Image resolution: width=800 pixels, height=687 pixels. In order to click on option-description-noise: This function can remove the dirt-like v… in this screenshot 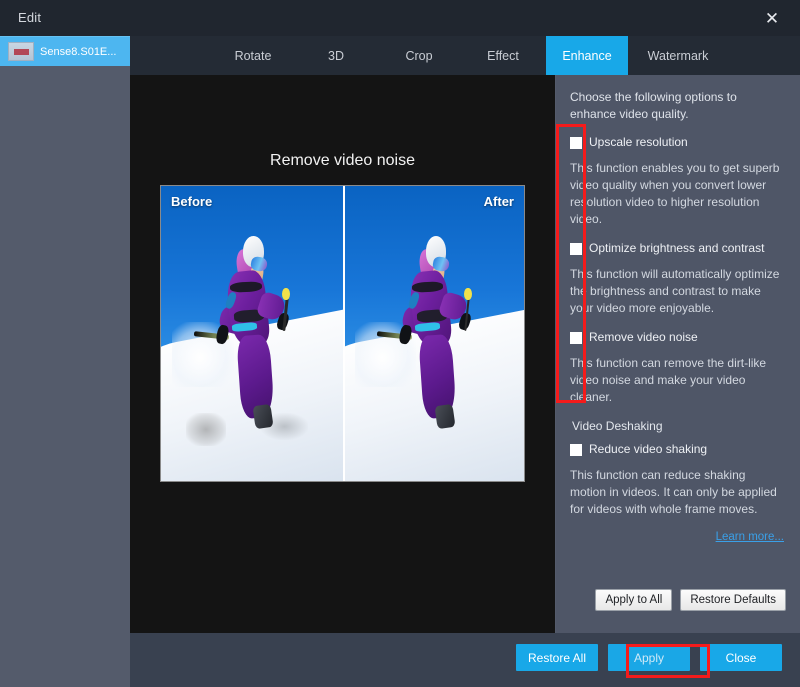, I will do `click(668, 380)`.